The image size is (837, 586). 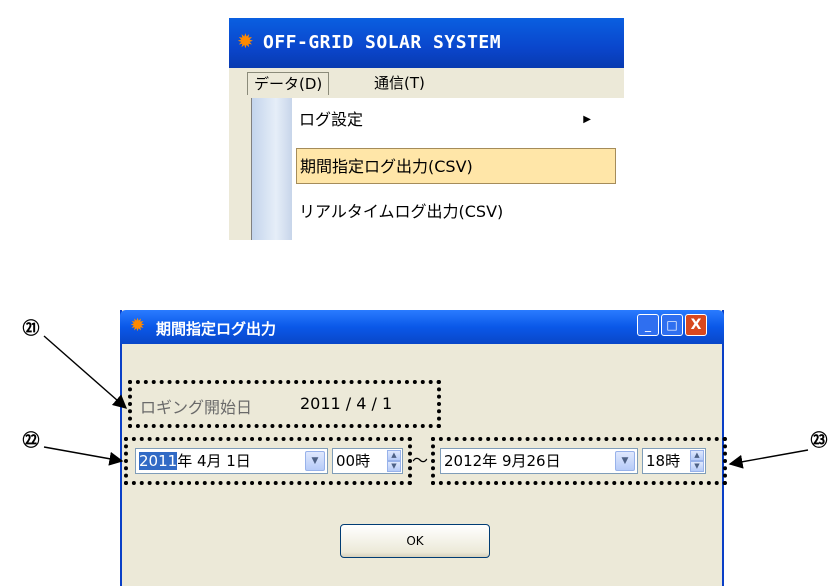 I want to click on callout-21: ㉑, so click(x=31, y=329).